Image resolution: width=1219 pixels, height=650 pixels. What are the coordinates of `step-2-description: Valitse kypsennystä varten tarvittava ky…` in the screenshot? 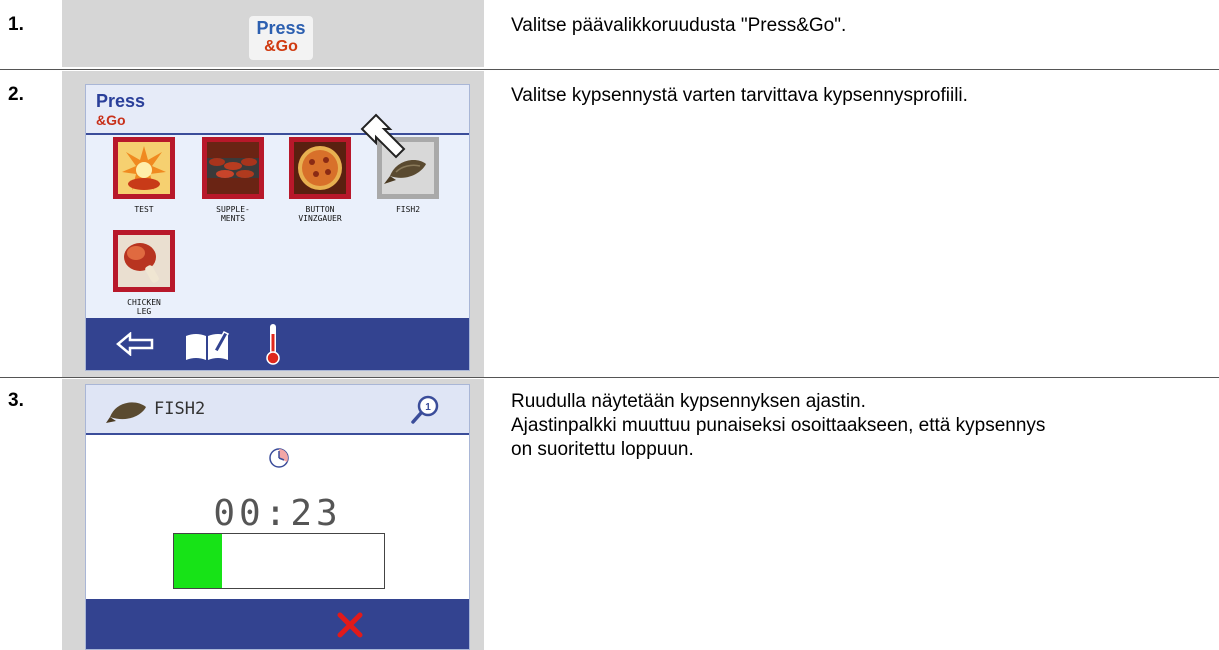 It's located at (739, 95).